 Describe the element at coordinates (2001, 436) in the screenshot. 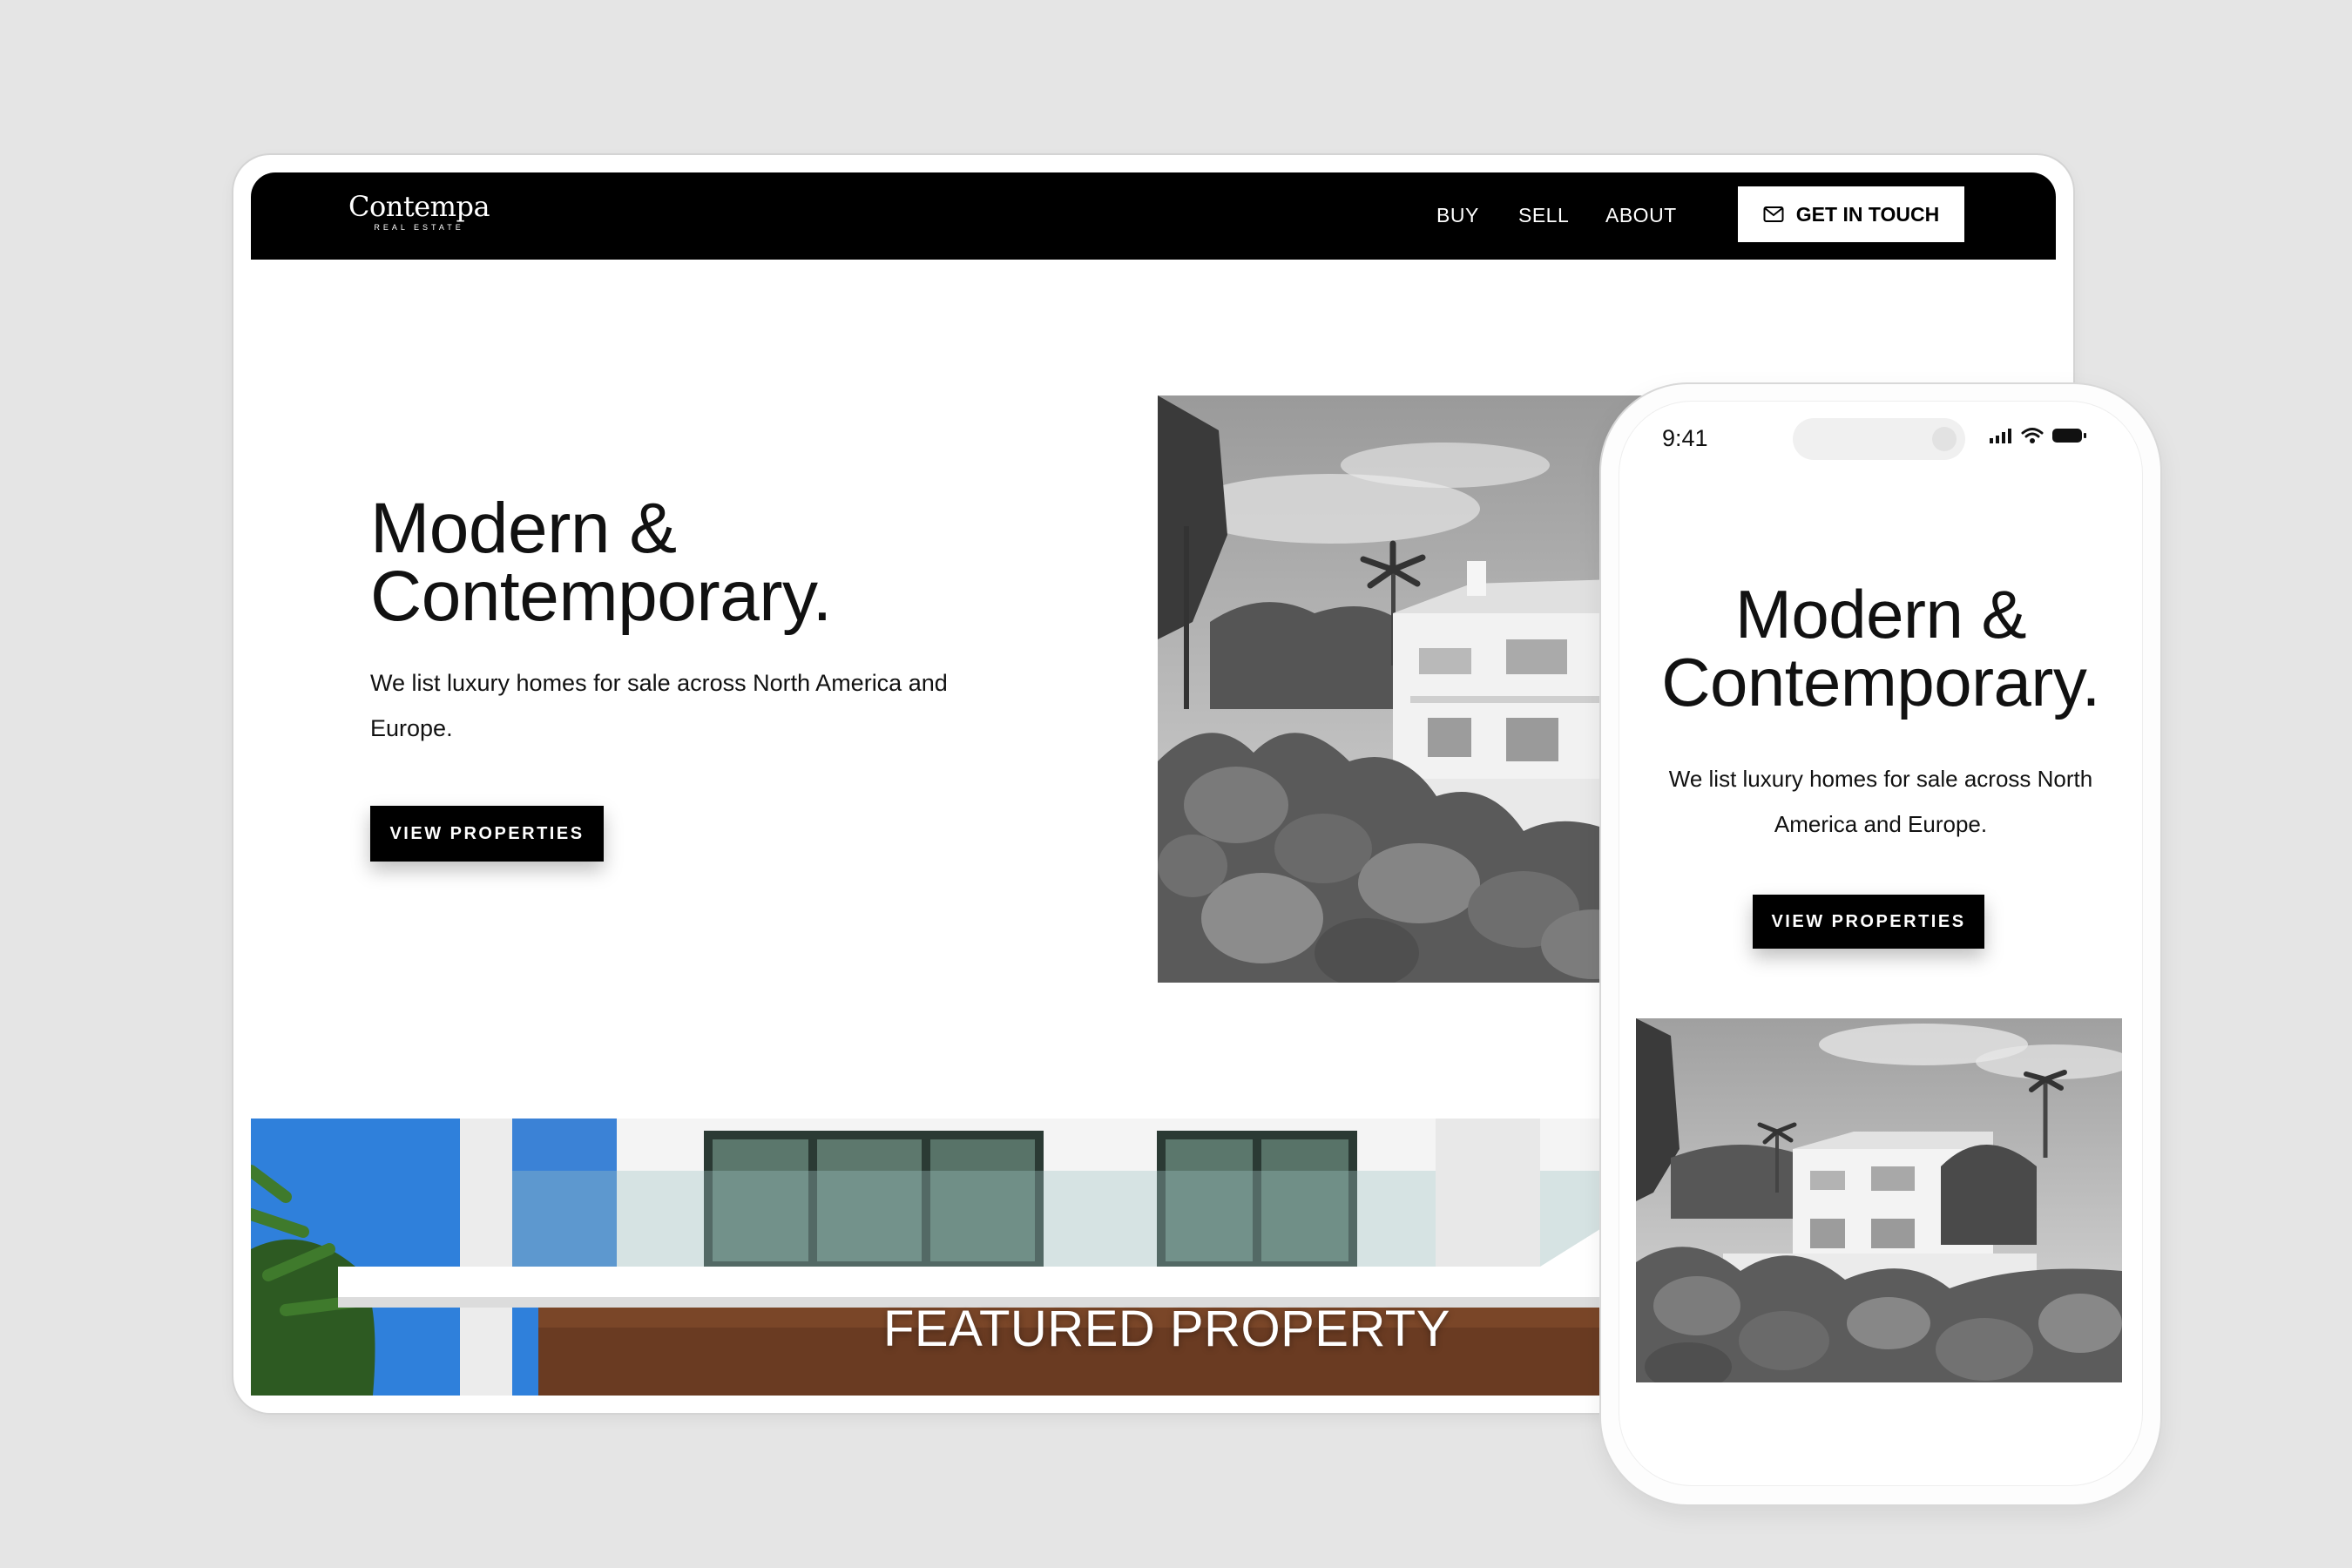

I see `signal-icon` at that location.